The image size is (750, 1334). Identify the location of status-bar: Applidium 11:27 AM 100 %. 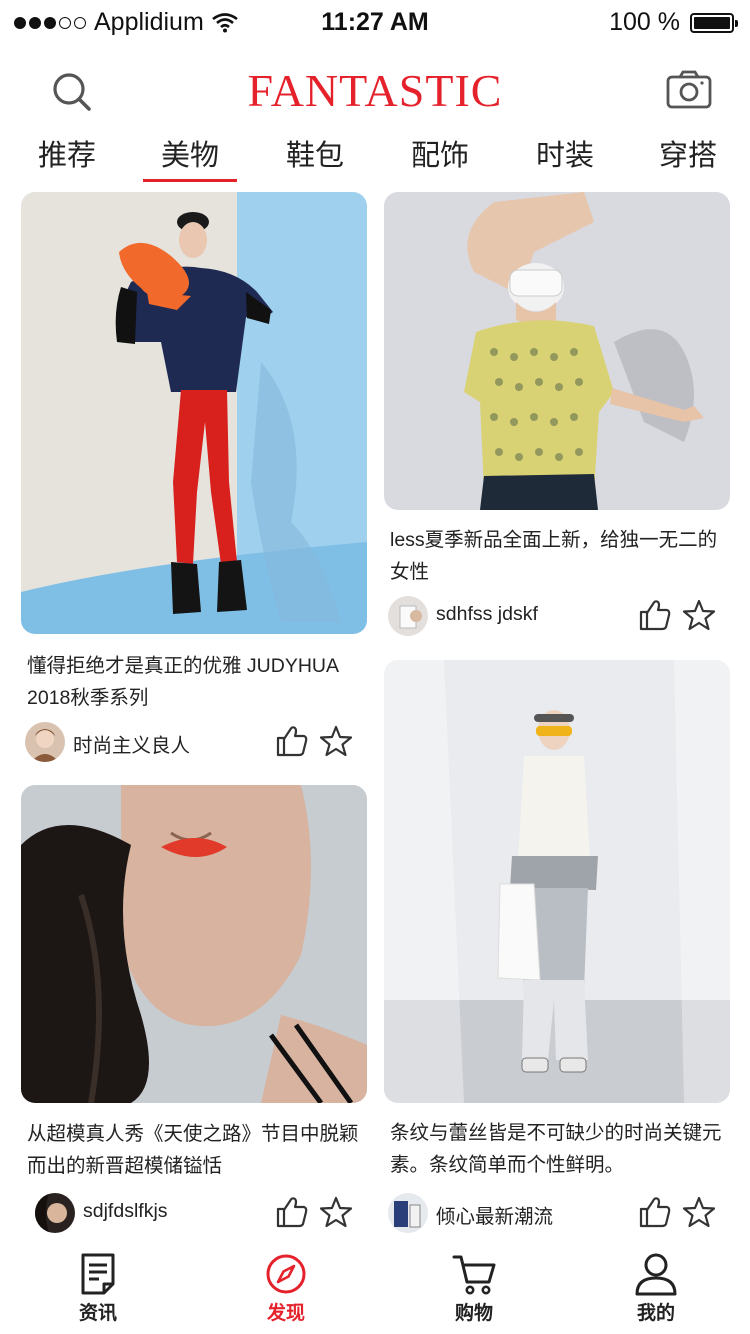
(375, 22).